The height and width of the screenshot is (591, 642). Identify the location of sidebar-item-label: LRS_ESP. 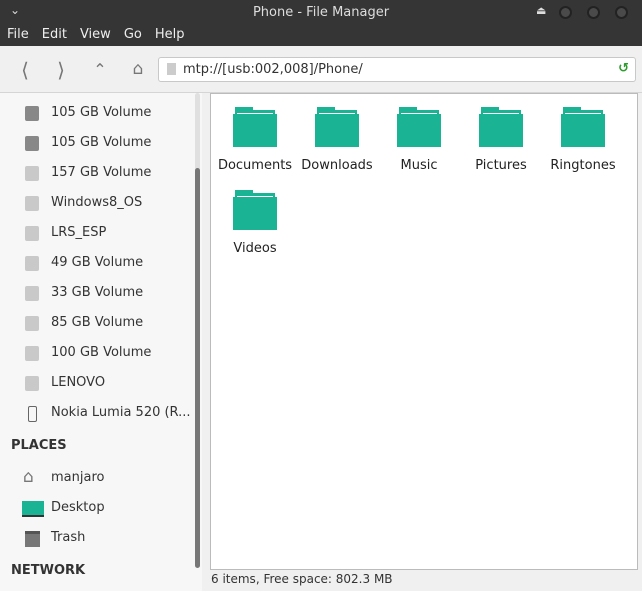
(79, 232).